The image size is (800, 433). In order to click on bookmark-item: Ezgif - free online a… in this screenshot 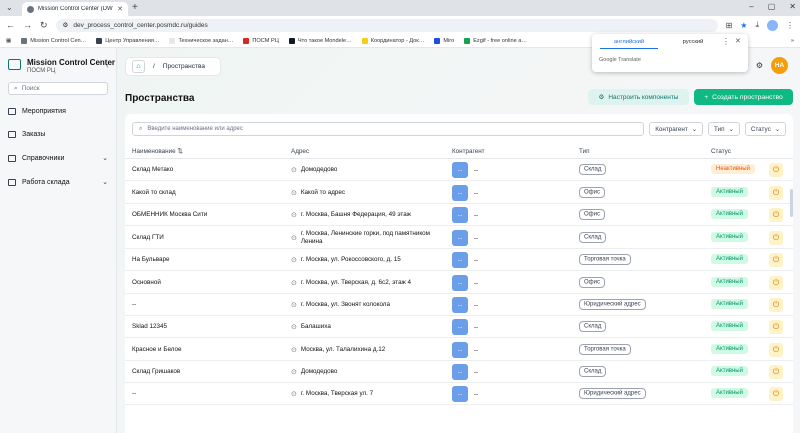, I will do `click(495, 40)`.